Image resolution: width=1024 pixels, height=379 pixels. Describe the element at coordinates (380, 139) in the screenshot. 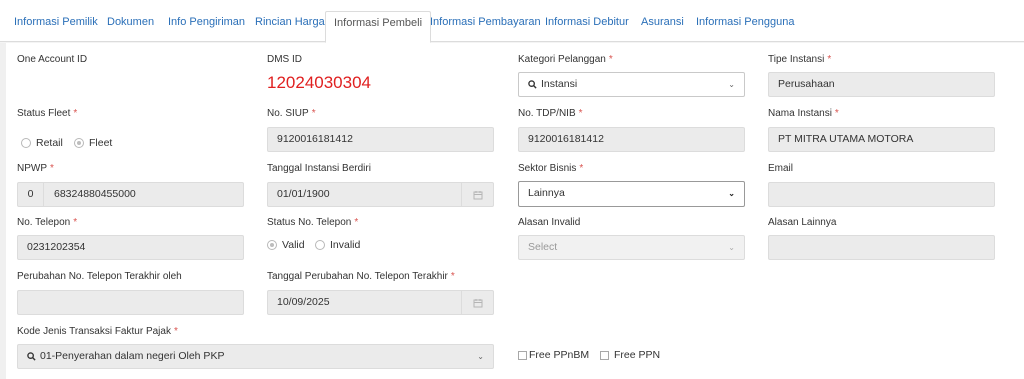

I see `no-siup-field: 9120016181412` at that location.